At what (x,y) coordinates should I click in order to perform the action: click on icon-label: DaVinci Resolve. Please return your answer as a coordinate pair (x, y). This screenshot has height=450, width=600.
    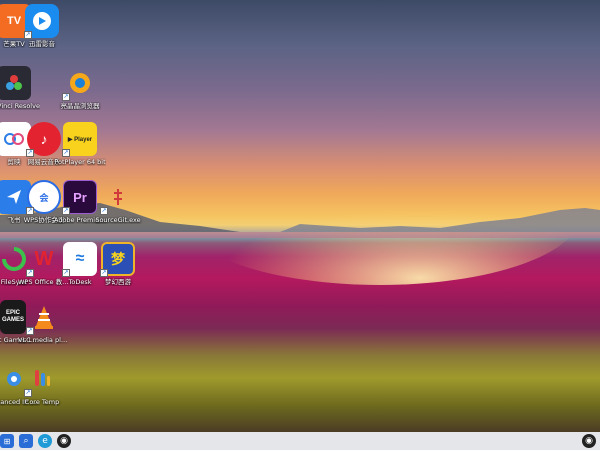
    Looking at the image, I should click on (20, 106).